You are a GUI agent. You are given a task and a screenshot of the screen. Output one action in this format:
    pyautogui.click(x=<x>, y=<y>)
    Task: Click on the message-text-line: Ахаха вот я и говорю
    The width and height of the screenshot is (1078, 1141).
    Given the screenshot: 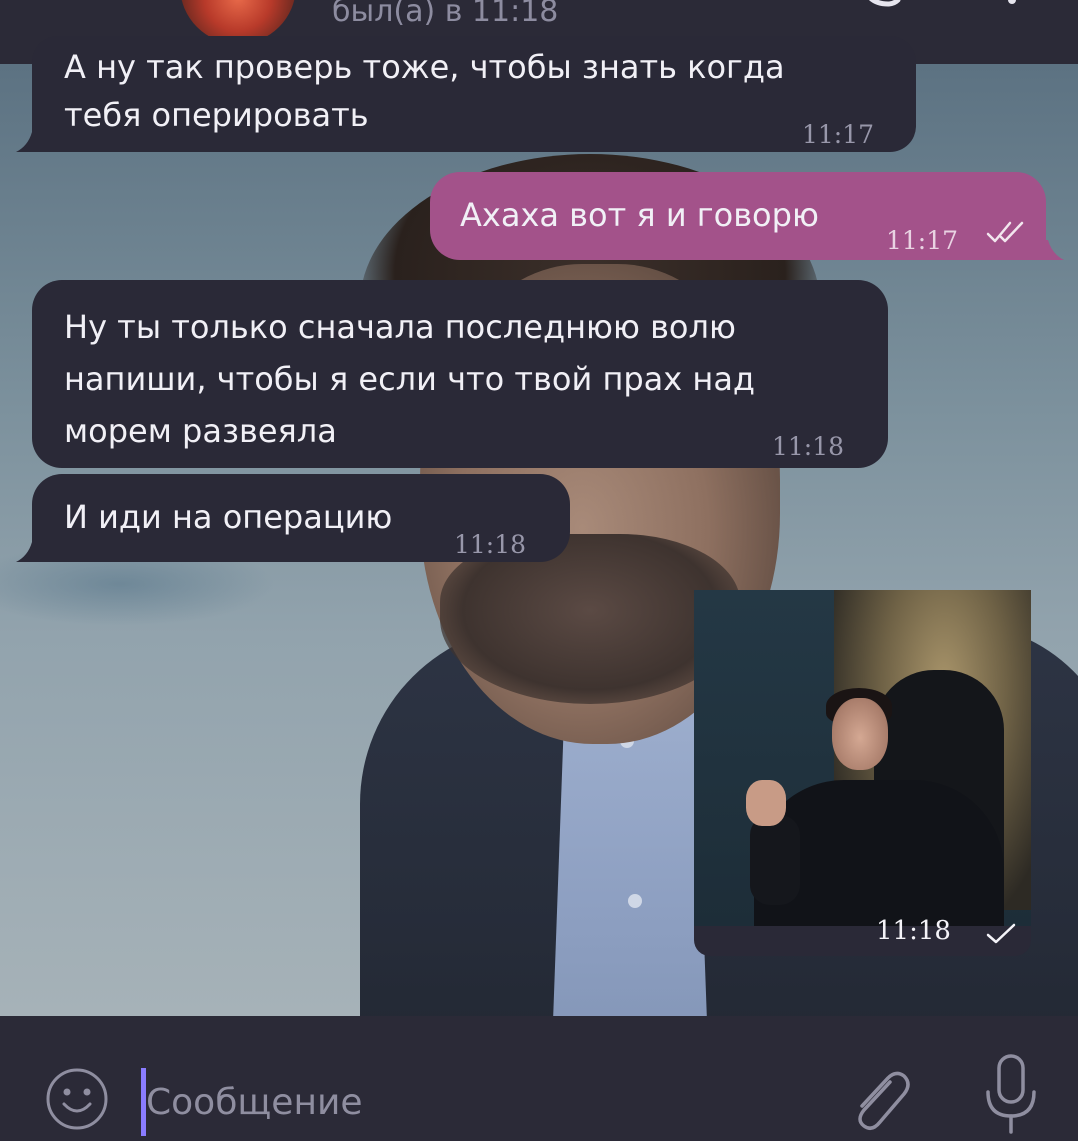 What is the action you would take?
    pyautogui.click(x=639, y=215)
    